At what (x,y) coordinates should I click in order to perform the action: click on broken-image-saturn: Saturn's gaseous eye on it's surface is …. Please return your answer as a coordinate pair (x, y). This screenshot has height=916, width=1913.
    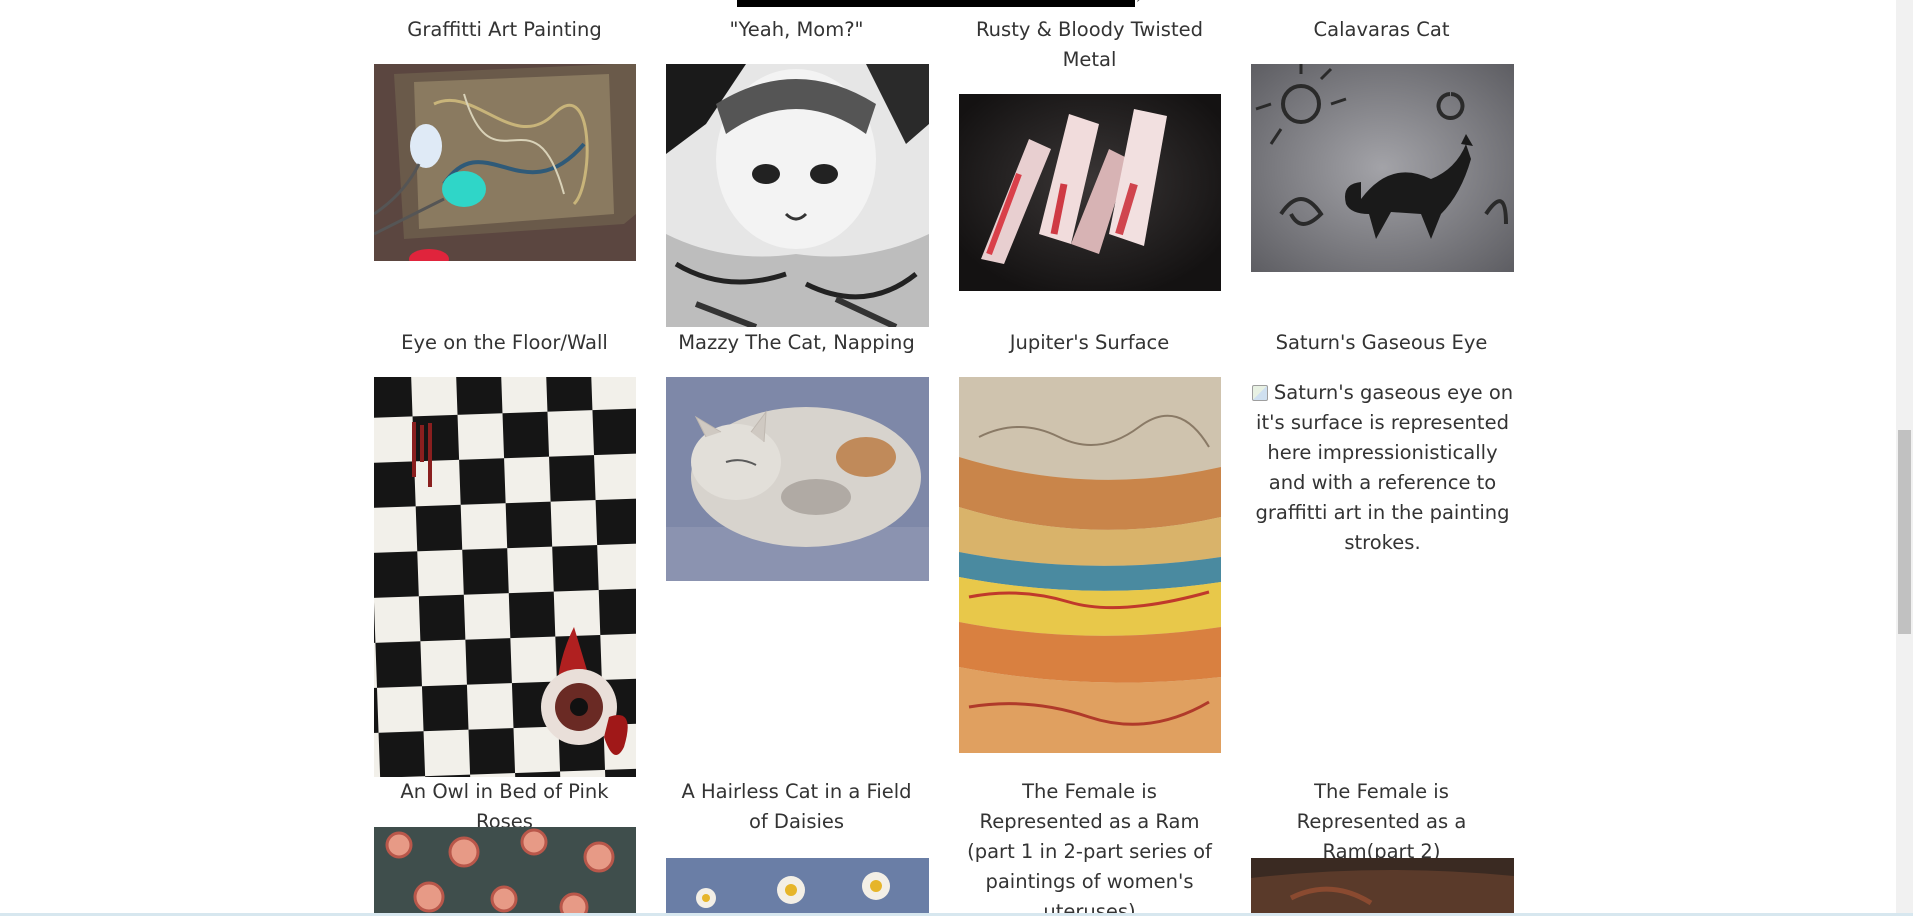
    Looking at the image, I should click on (1382, 468).